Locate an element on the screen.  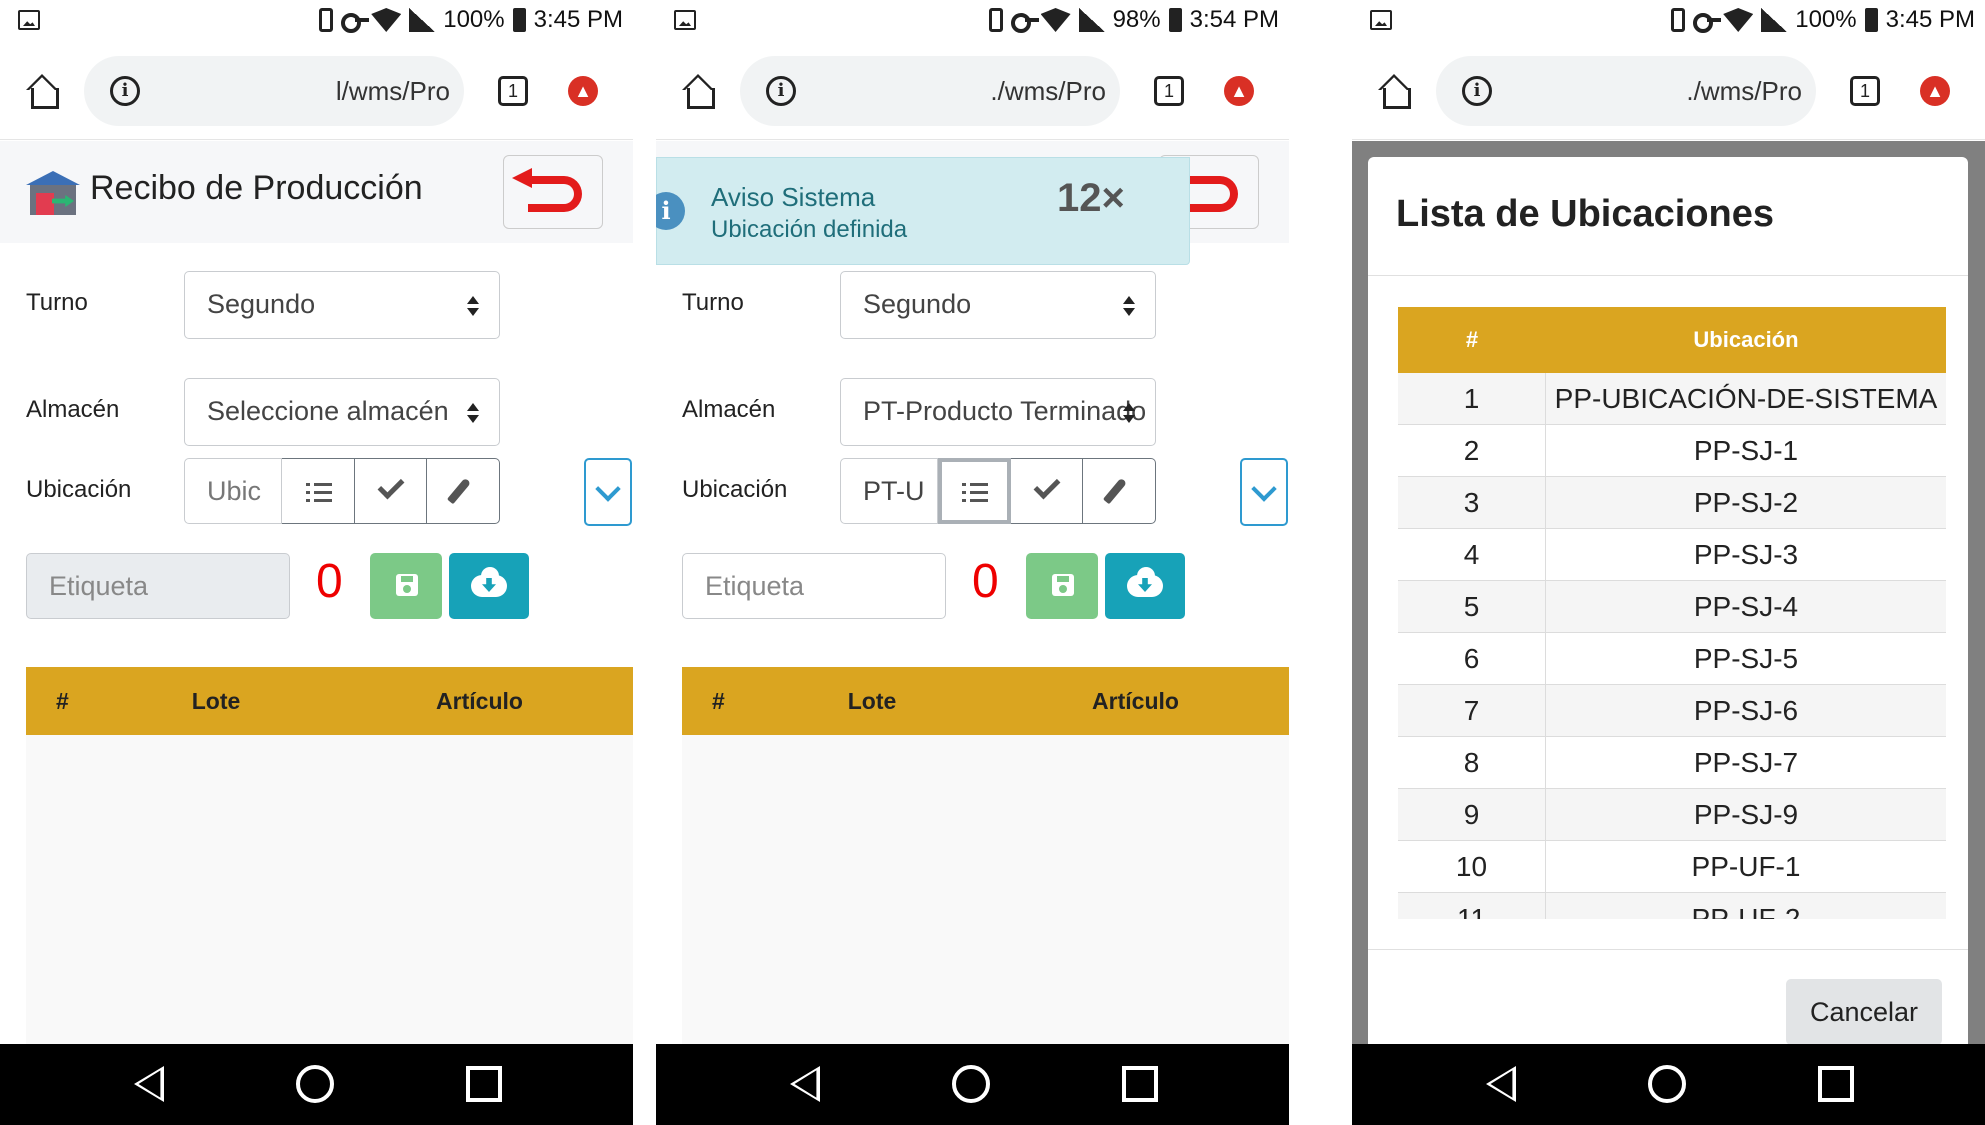
row-ubicacion: PP-UF-1 is located at coordinates (1746, 866).